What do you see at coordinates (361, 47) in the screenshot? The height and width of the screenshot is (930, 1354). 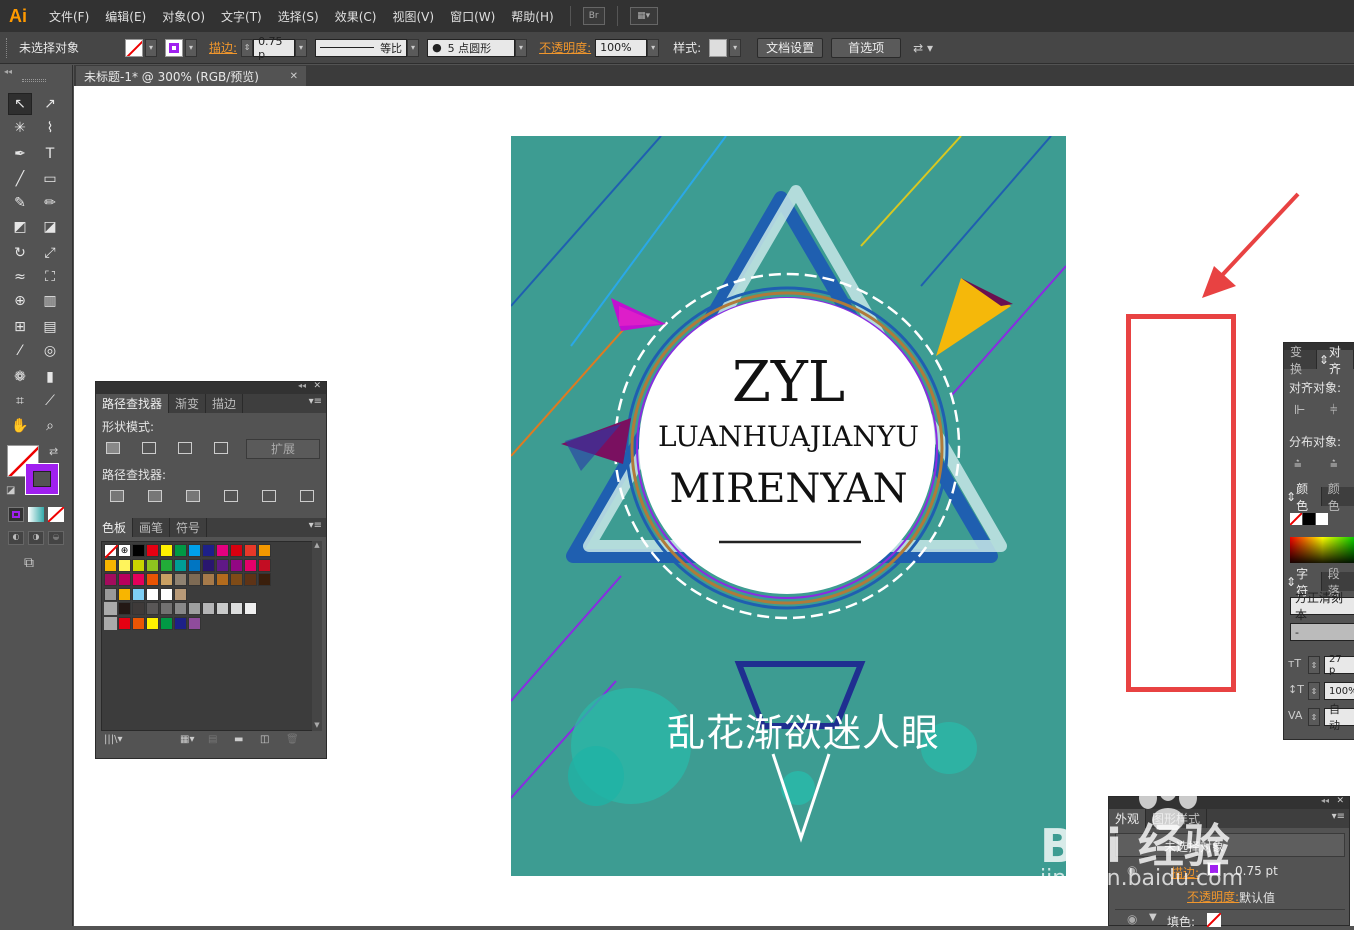 I see `stroke-profile-field: 等比` at bounding box center [361, 47].